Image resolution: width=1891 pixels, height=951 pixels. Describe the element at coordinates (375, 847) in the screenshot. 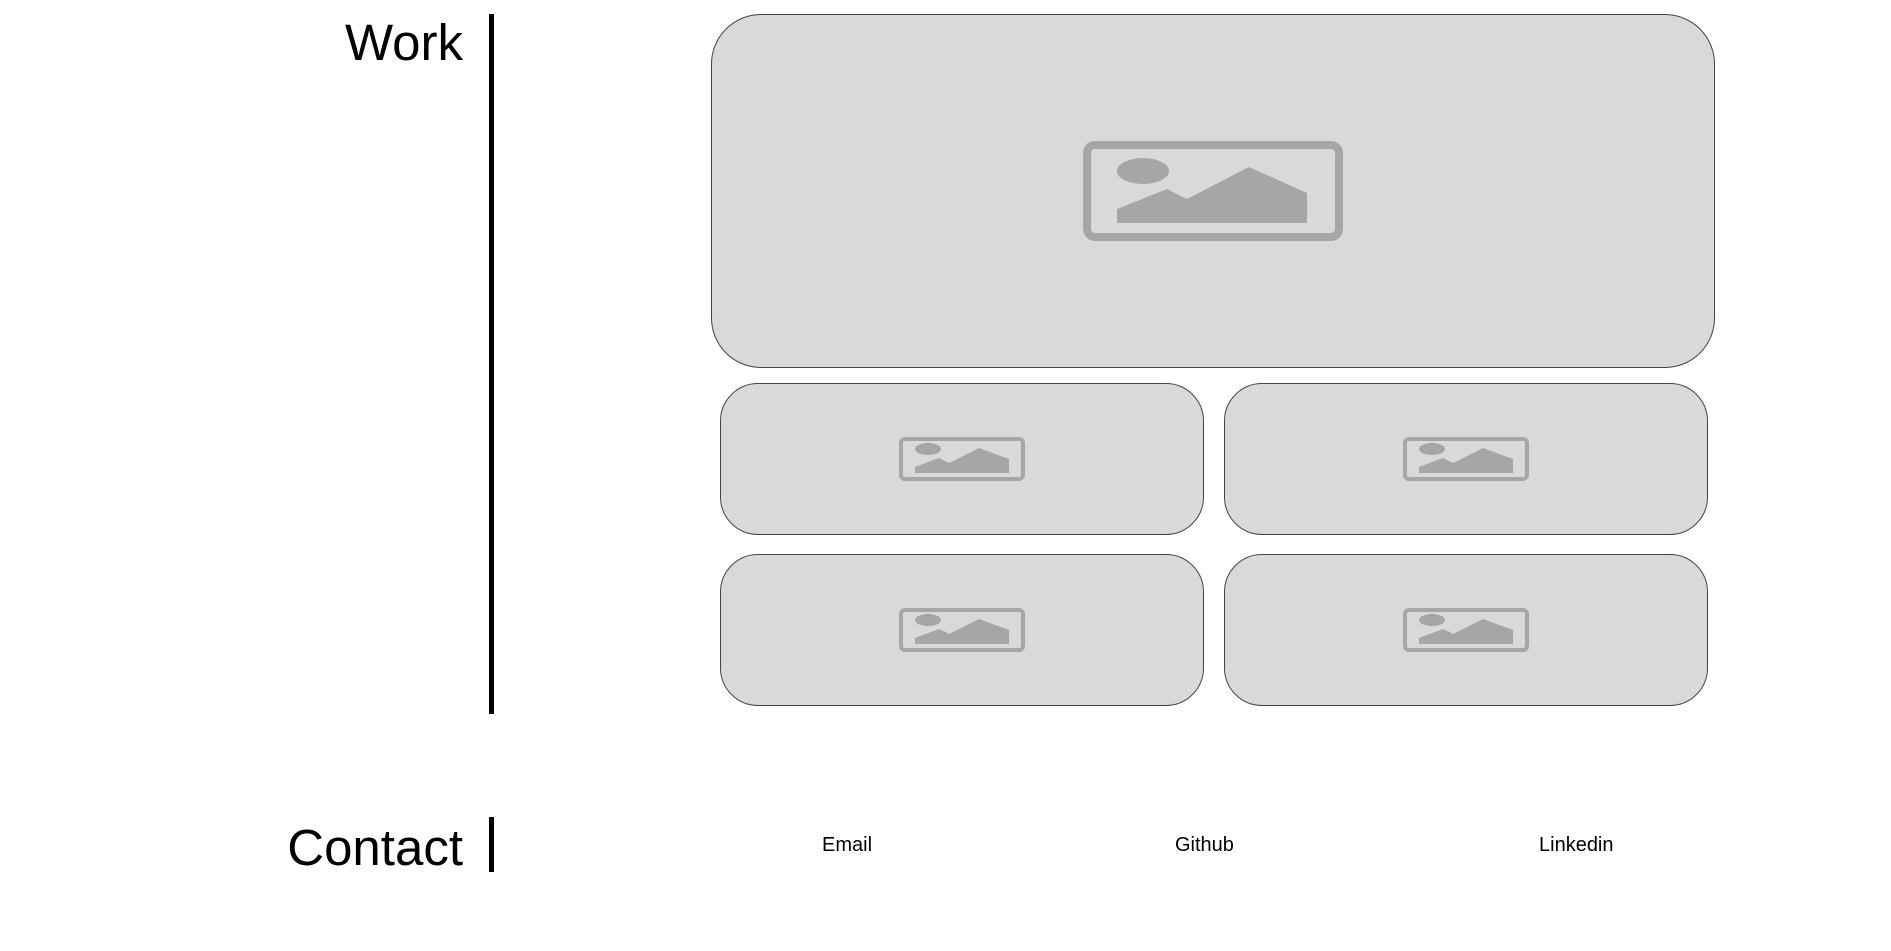

I see `contact-title: Contact` at that location.